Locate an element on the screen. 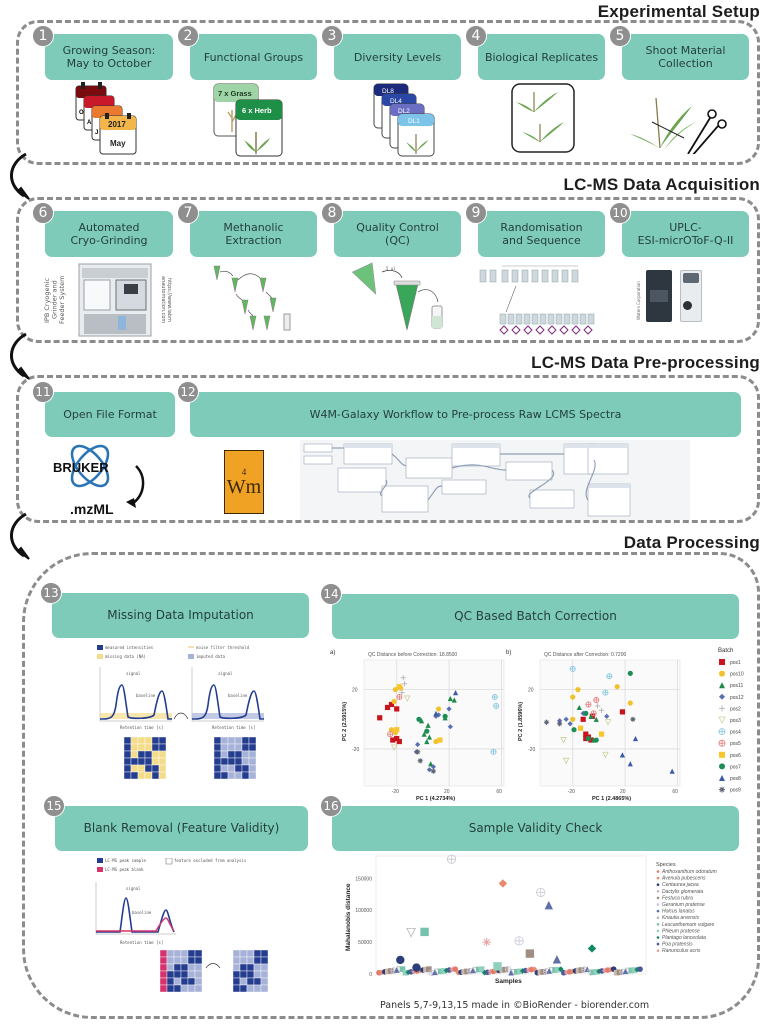  dl4-label: DL4 is located at coordinates (396, 101).